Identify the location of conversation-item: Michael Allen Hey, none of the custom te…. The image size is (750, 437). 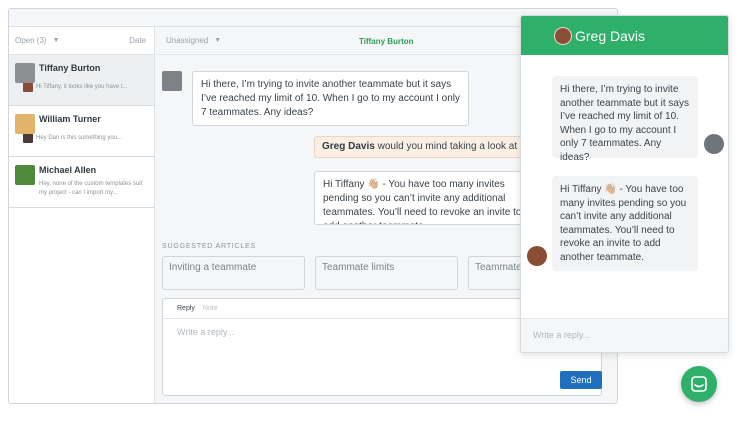
(81, 182).